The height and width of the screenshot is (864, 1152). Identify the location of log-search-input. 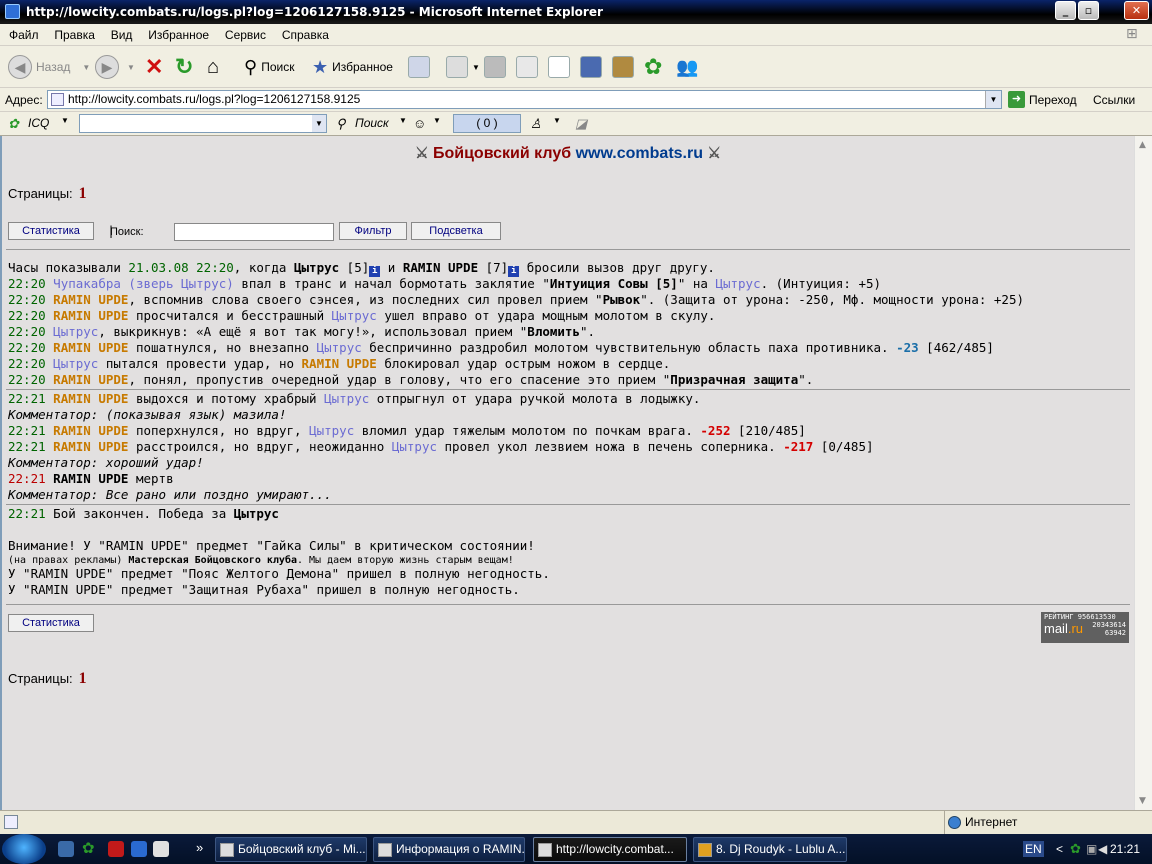
(254, 232).